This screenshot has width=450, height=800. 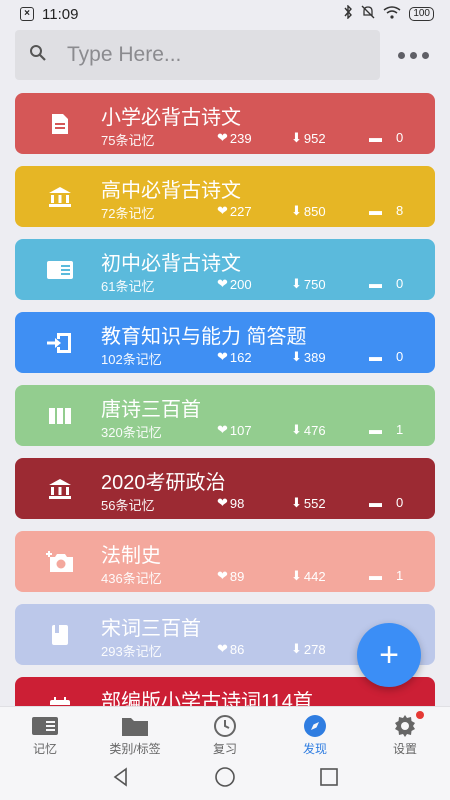 I want to click on card-title: 法制史, so click(x=131, y=556).